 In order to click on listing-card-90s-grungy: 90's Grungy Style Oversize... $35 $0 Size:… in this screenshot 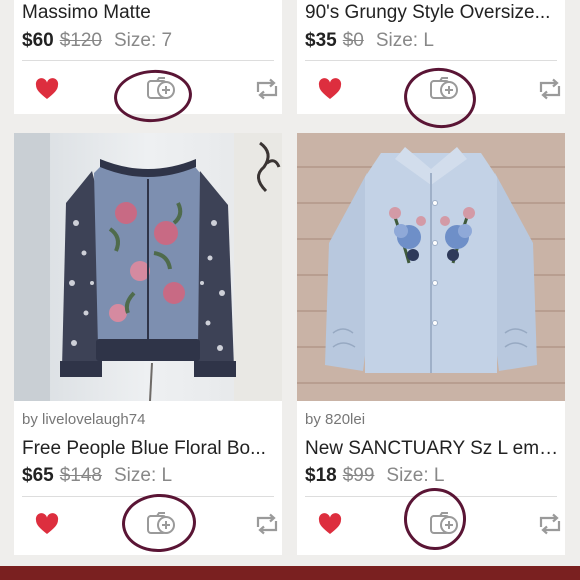, I will do `click(431, 57)`.